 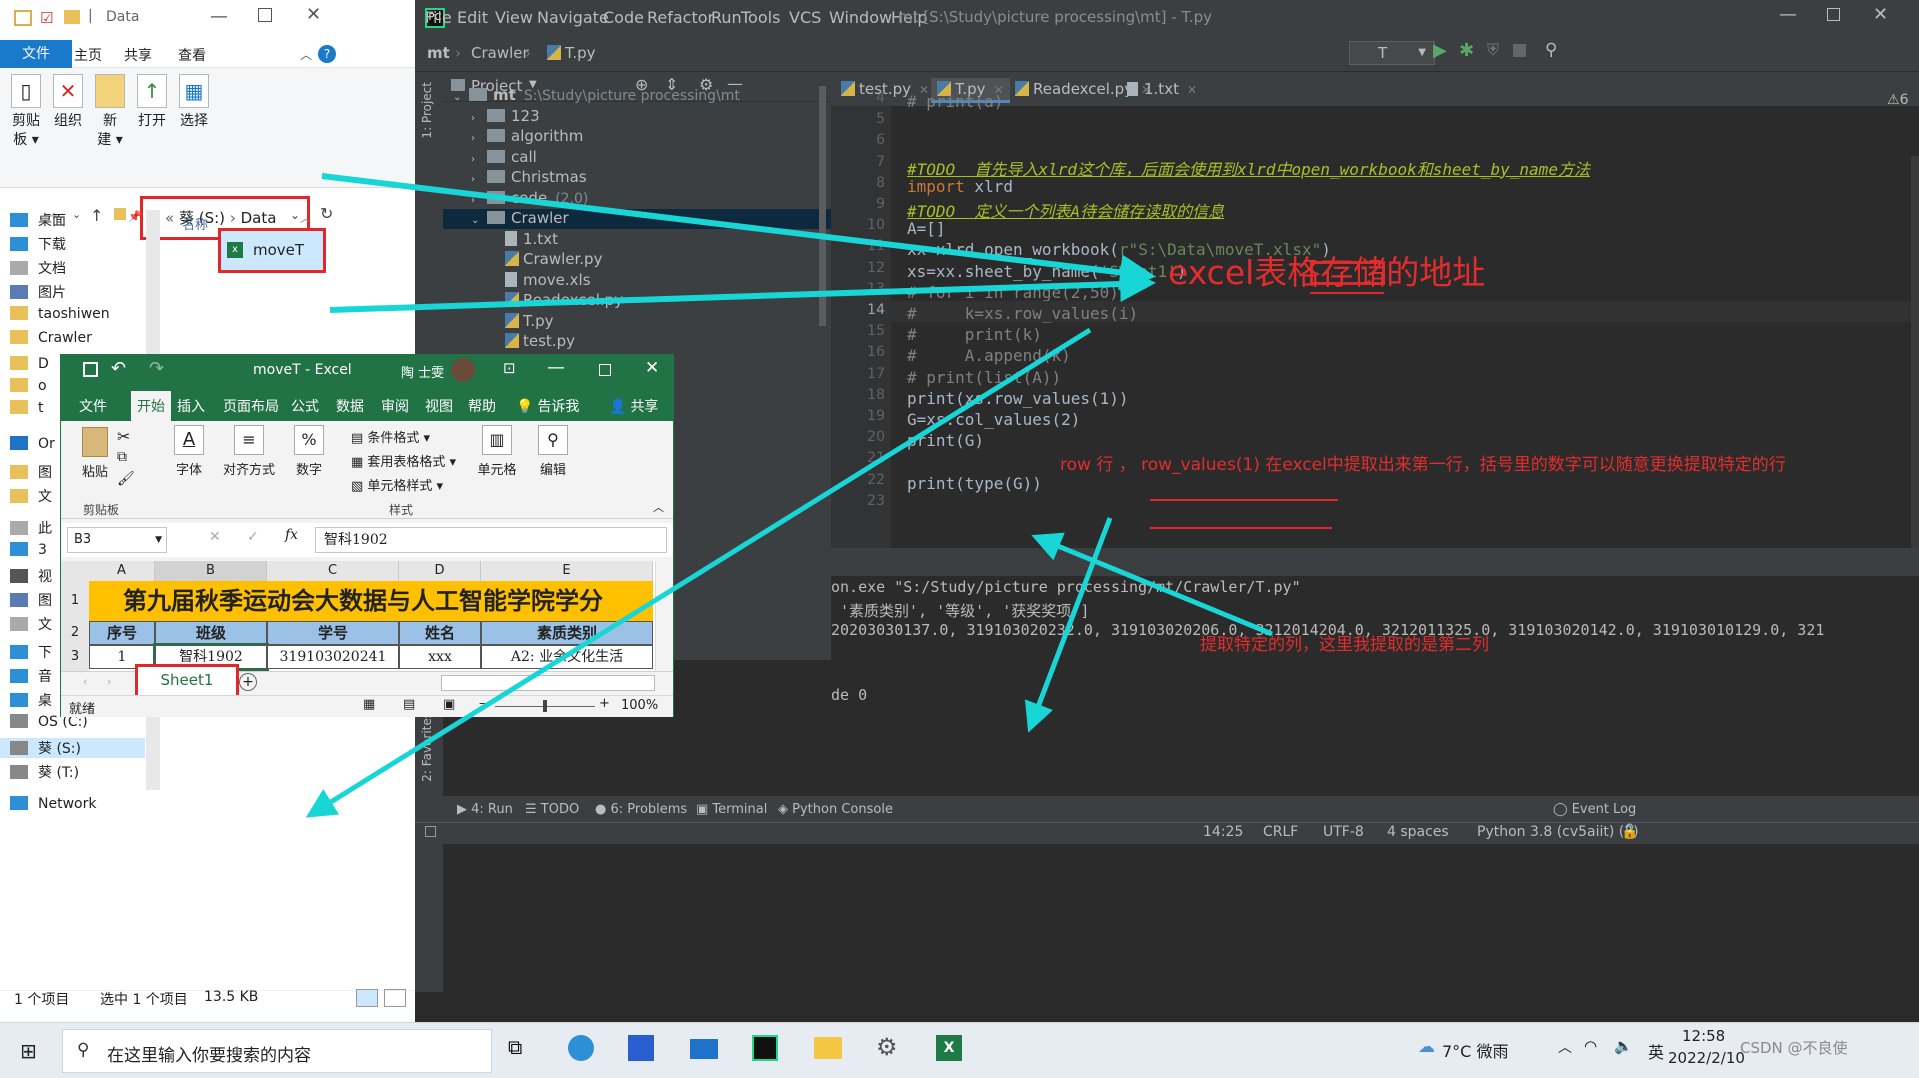 What do you see at coordinates (887, 1047) in the screenshot?
I see `settings-gear-icon: ⚙` at bounding box center [887, 1047].